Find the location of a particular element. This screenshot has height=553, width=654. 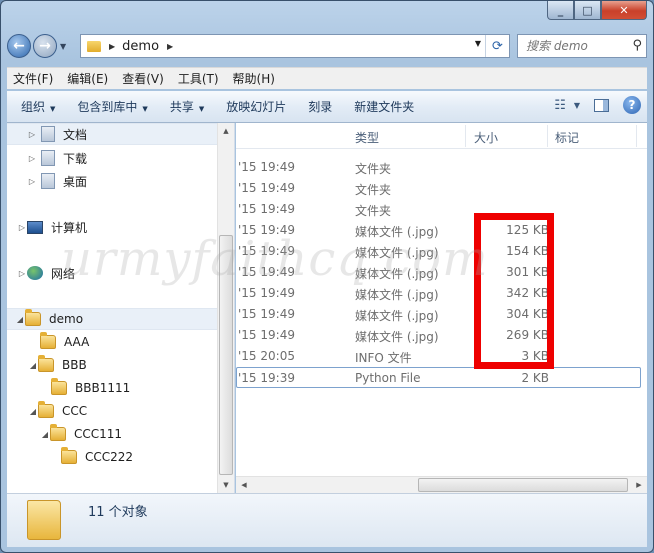

forward-button: → is located at coordinates (45, 46).